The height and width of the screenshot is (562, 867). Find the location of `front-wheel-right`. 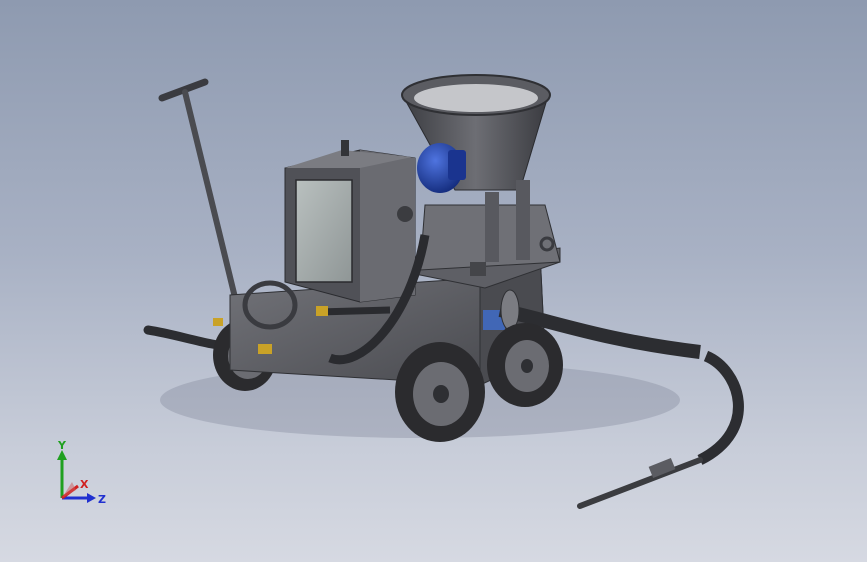

front-wheel-right is located at coordinates (525, 365).